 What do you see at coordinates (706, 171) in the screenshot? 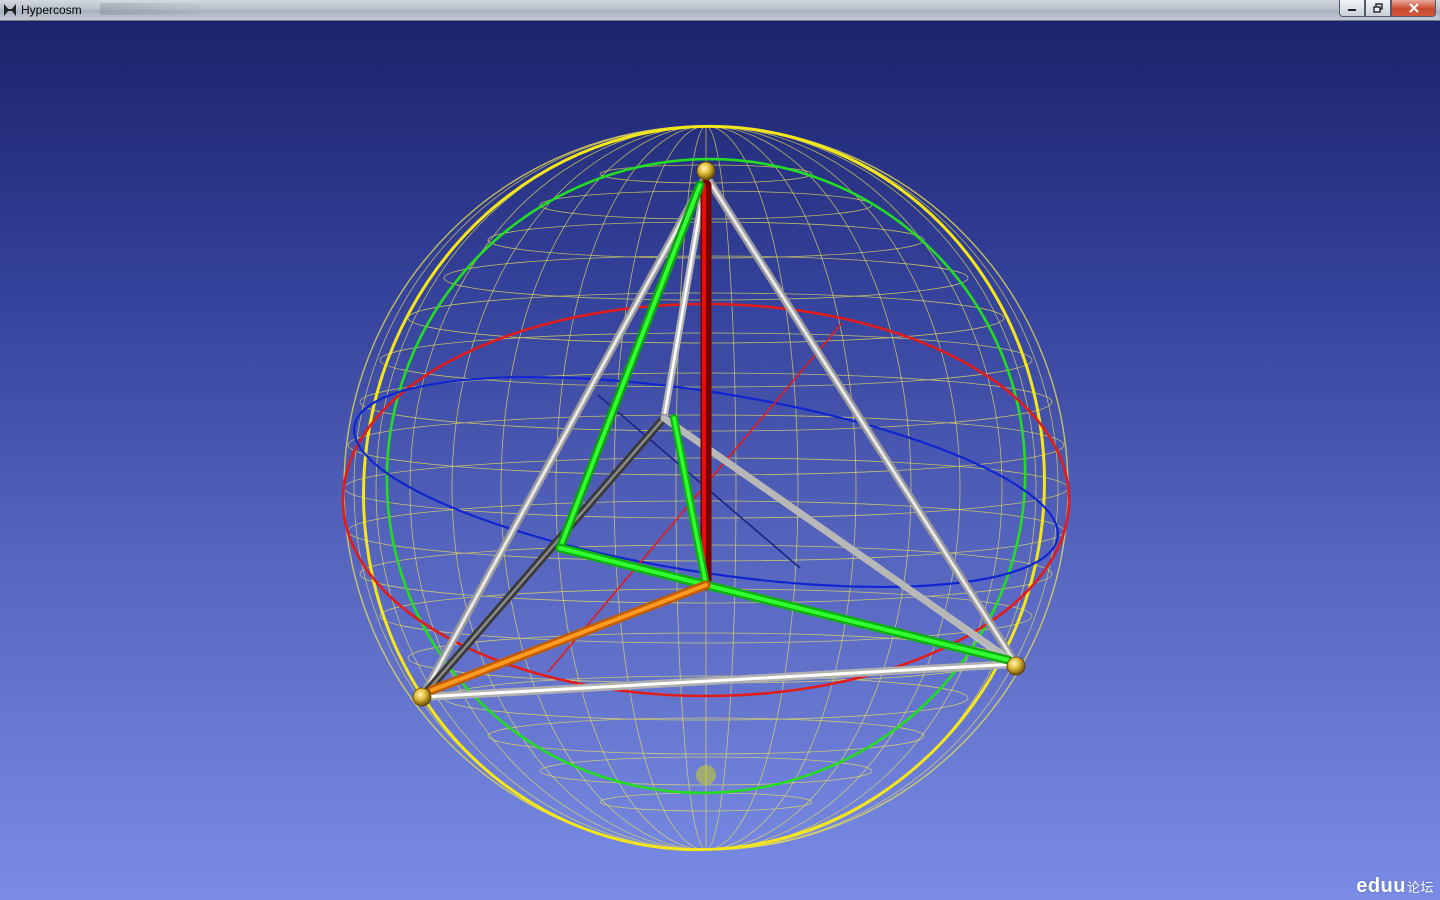
I see `vertex-top` at bounding box center [706, 171].